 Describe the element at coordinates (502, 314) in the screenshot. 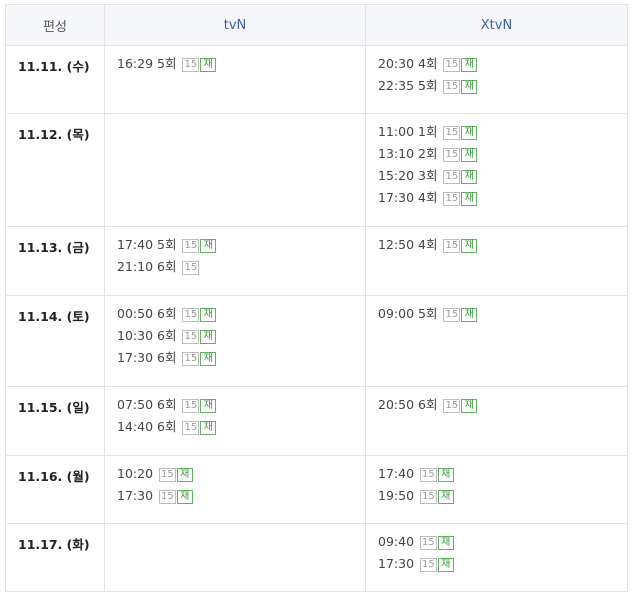

I see `schedule-slot: 09:00 5회 15 재` at that location.